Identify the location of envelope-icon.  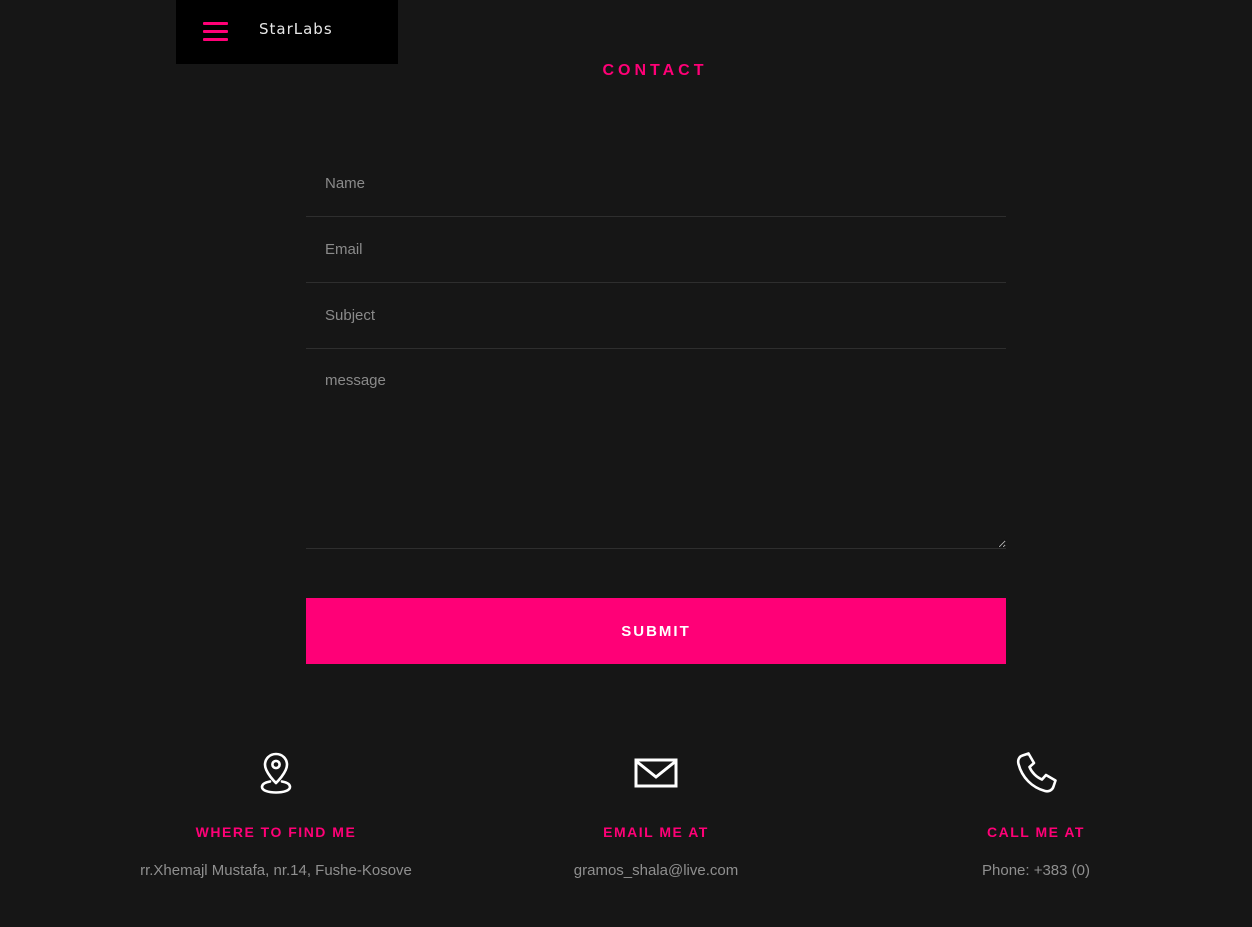
(656, 773).